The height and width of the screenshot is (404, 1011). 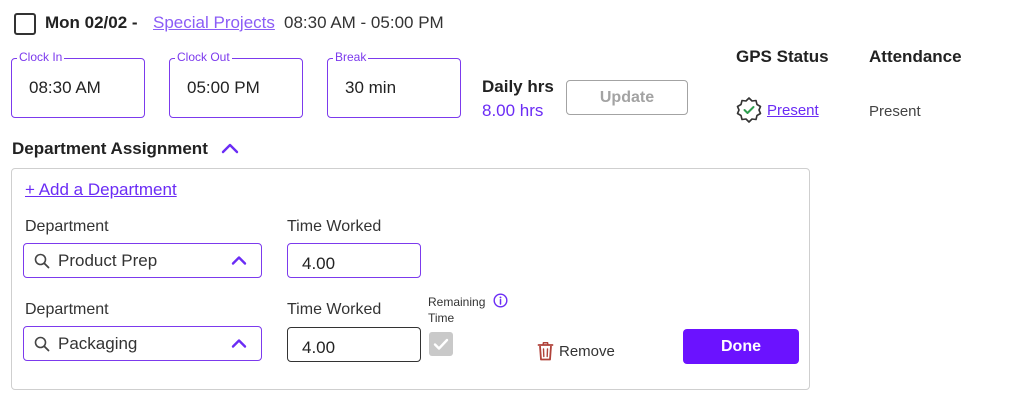 I want to click on remaining-time-checkbox, so click(x=441, y=344).